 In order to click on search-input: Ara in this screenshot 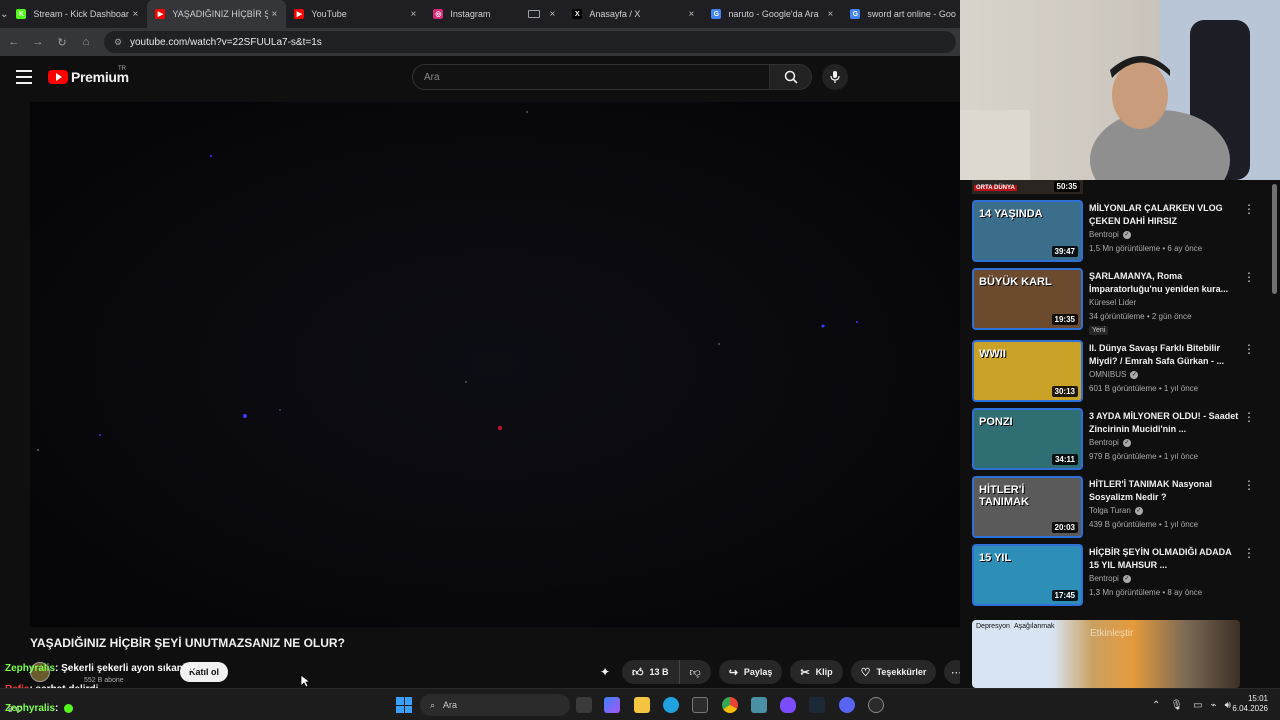, I will do `click(591, 77)`.